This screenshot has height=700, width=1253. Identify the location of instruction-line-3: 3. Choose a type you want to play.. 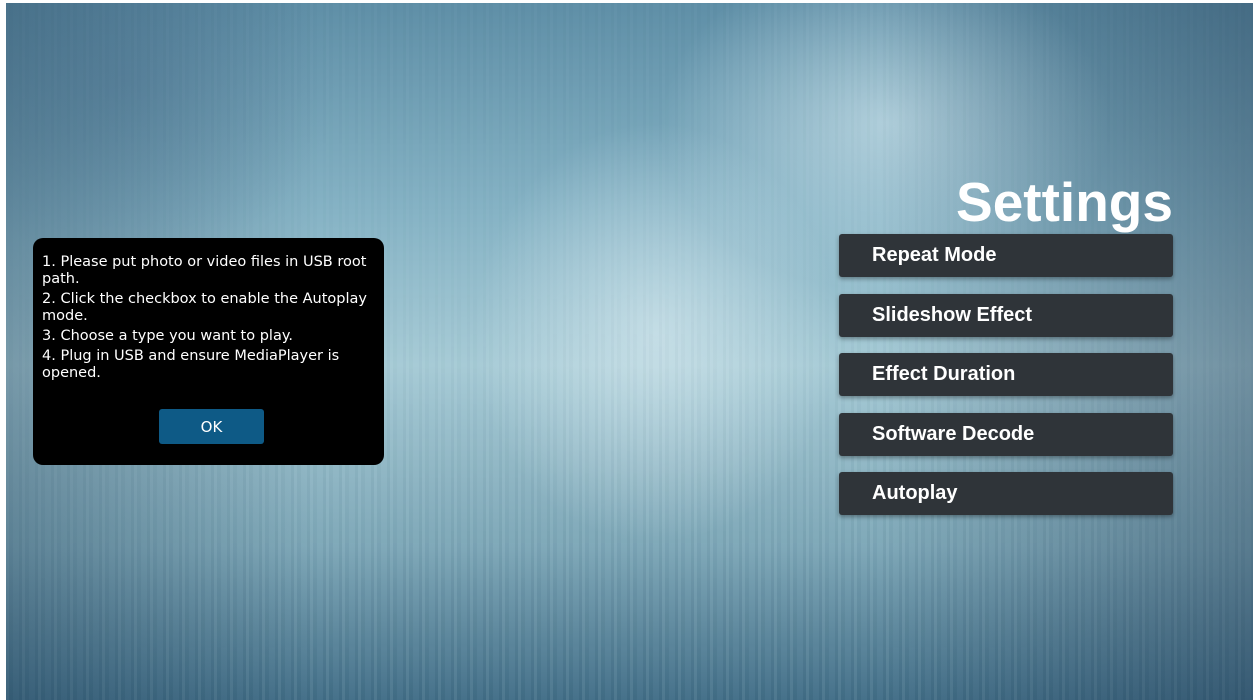
(167, 336).